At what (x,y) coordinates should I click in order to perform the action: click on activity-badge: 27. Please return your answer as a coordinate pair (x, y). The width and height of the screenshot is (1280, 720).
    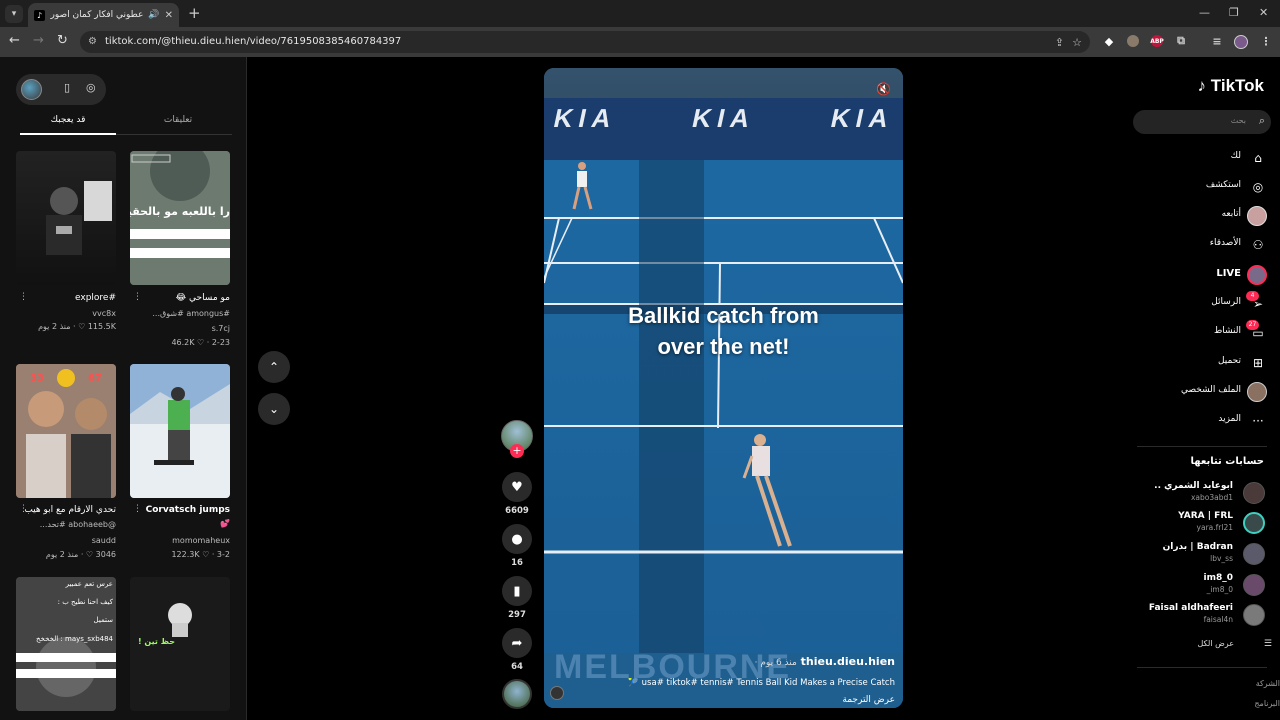
    Looking at the image, I should click on (1252, 325).